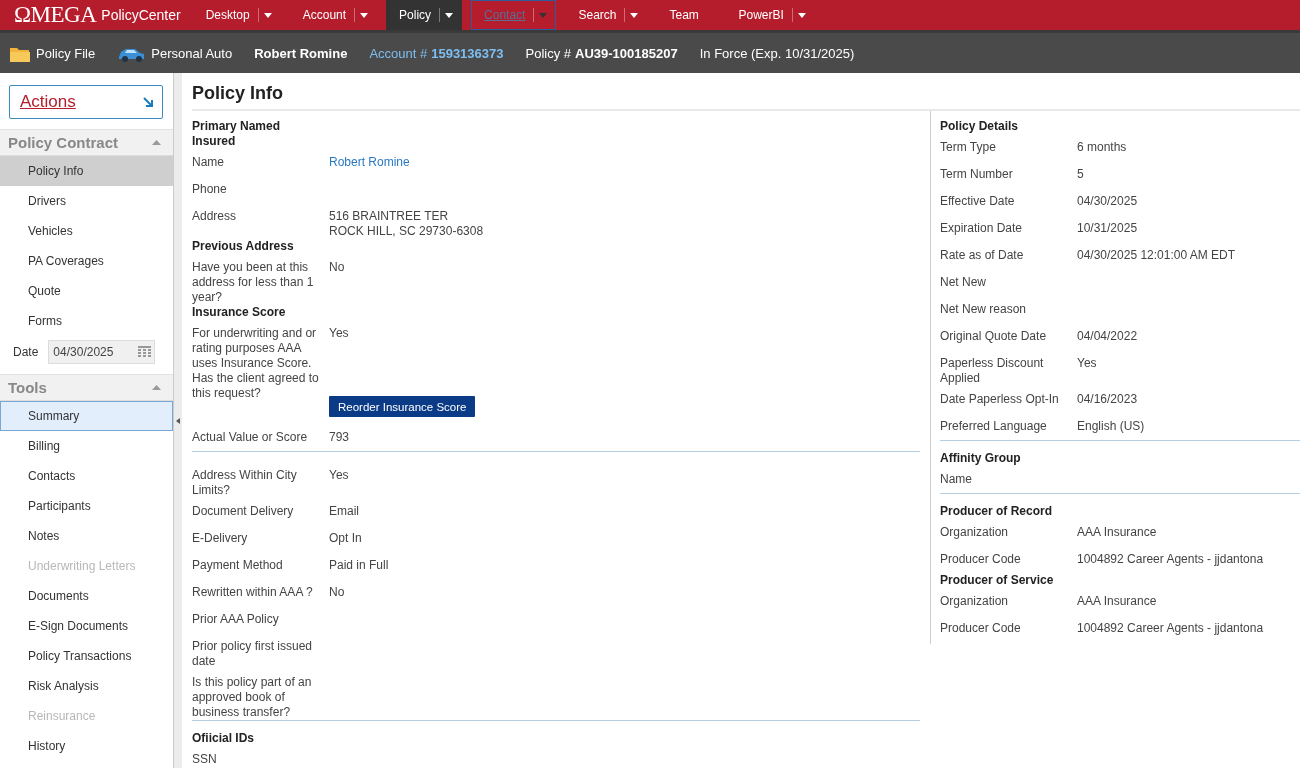 Image resolution: width=1300 pixels, height=768 pixels. What do you see at coordinates (402, 406) in the screenshot?
I see `reorder-button: Reorder Insurance Score` at bounding box center [402, 406].